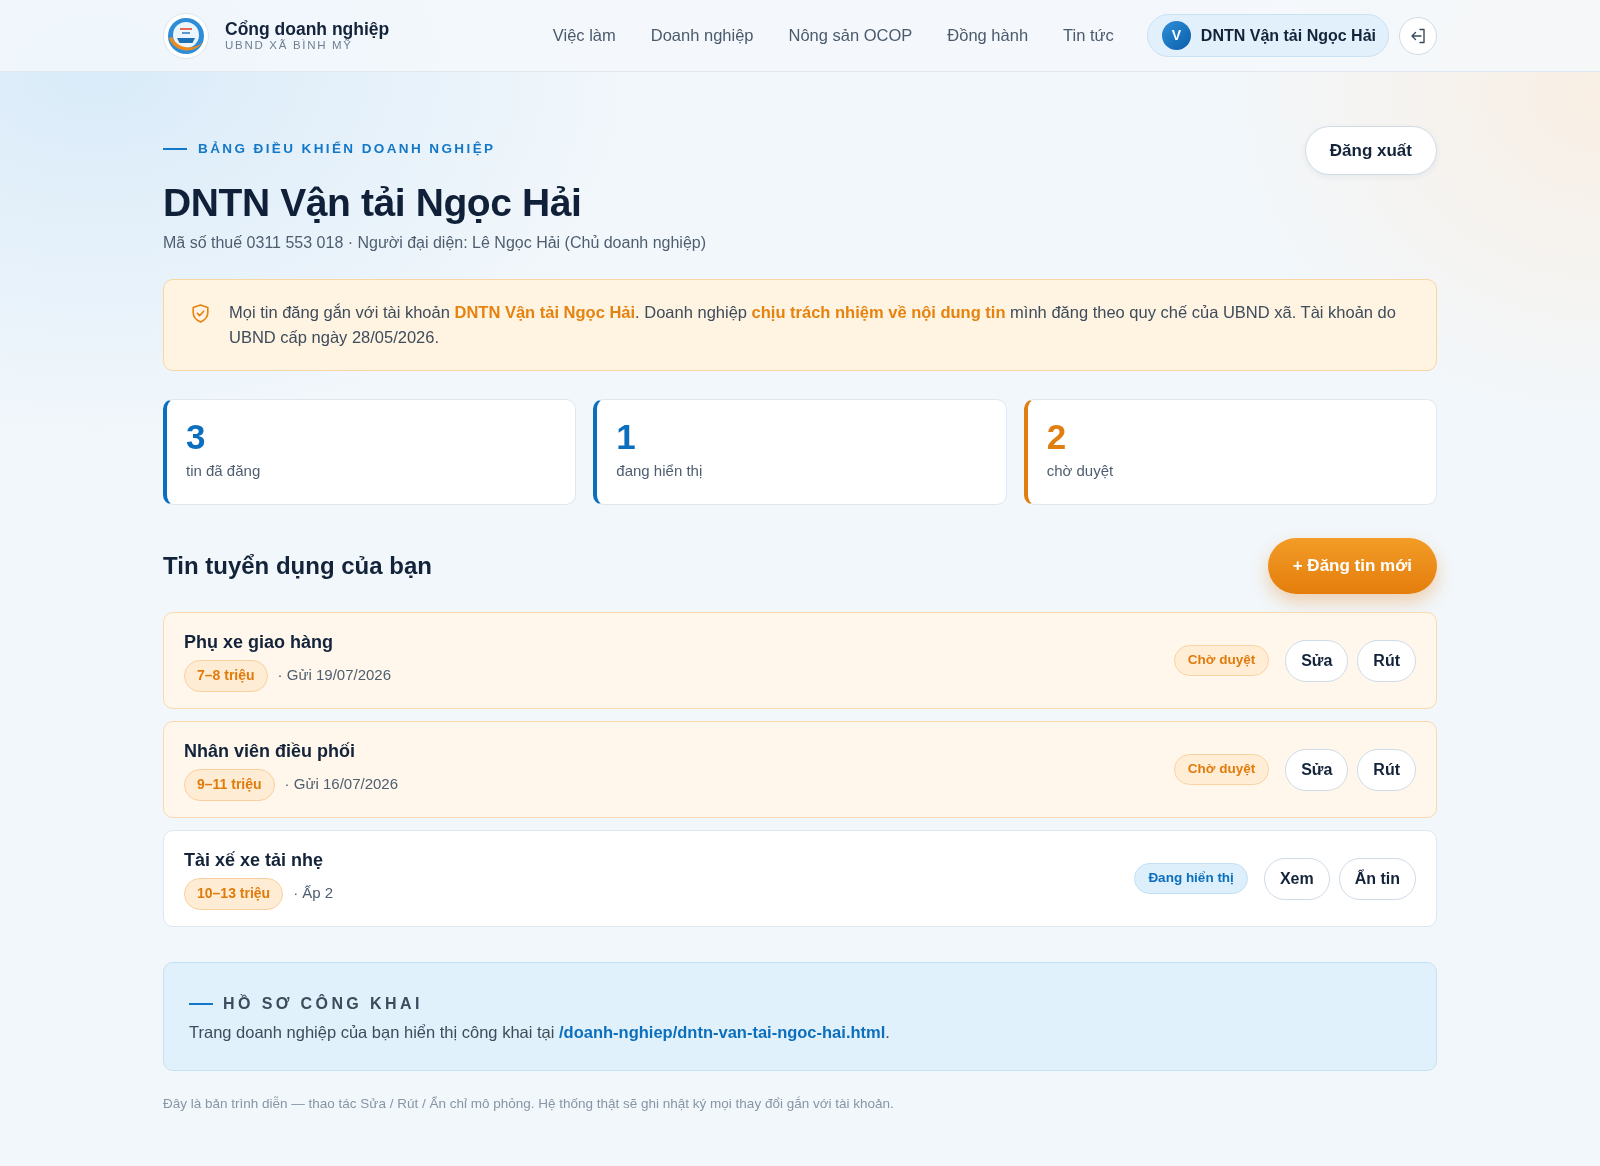 The height and width of the screenshot is (1166, 1600). Describe the element at coordinates (1370, 150) in the screenshot. I see `logout-button: Đăng xuất` at that location.